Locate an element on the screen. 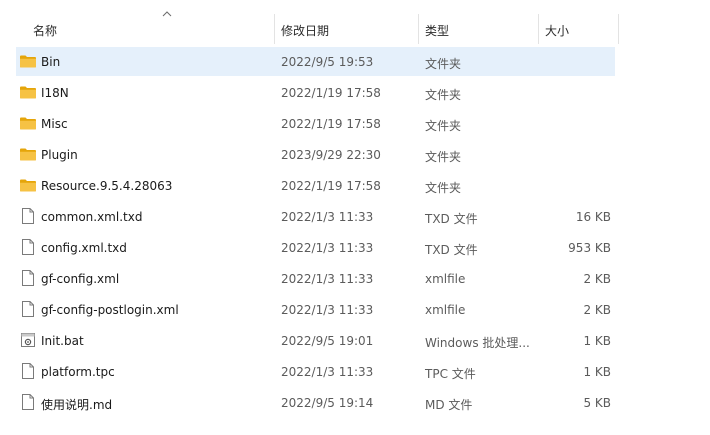 The image size is (710, 435). file-size: 5 KB is located at coordinates (597, 403).